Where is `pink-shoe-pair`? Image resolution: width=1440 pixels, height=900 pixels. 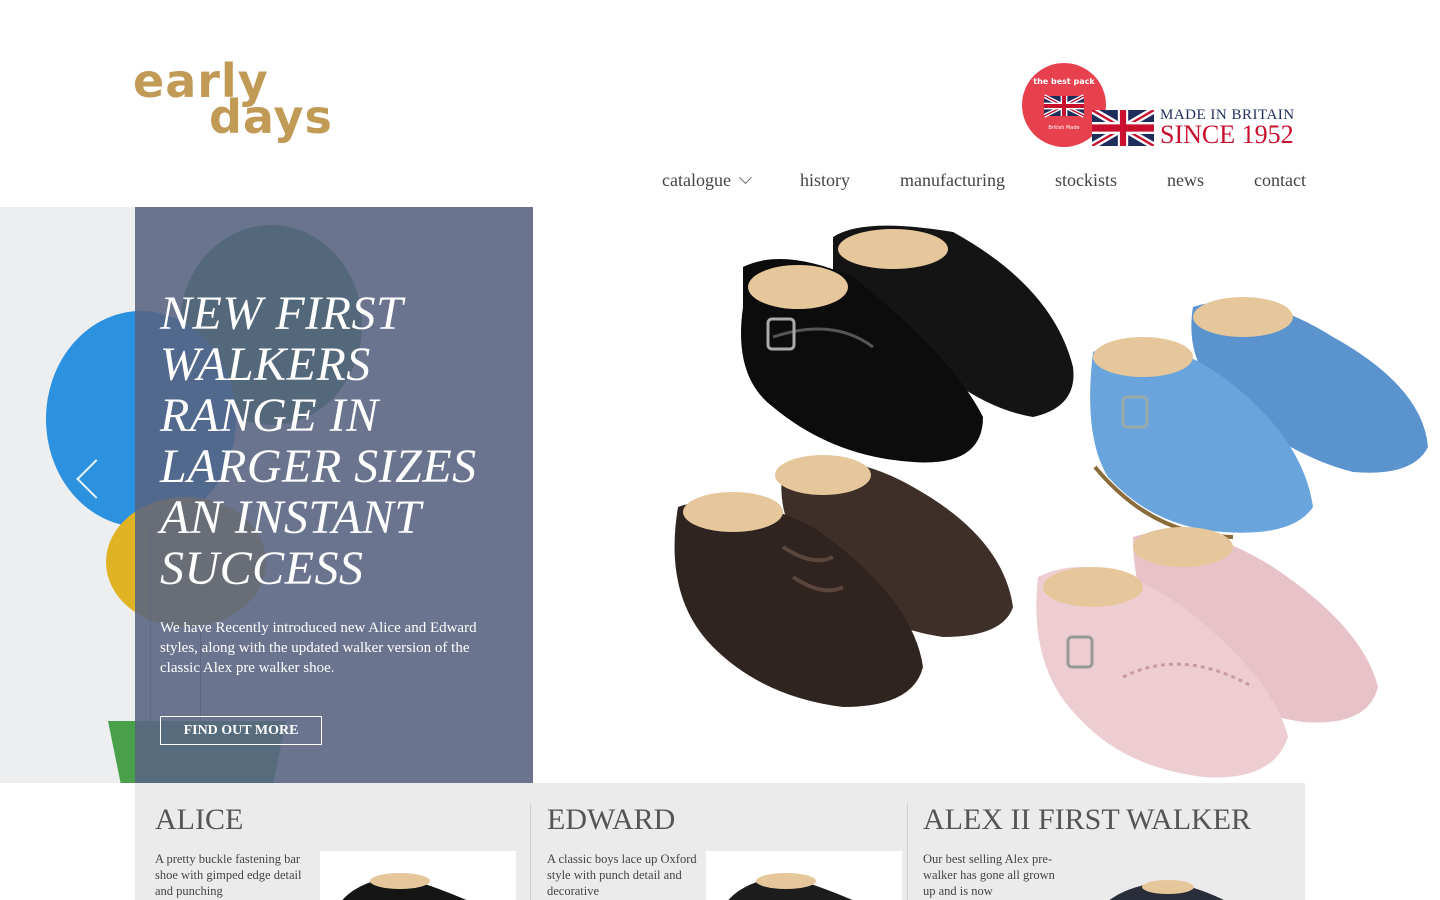 pink-shoe-pair is located at coordinates (1207, 652).